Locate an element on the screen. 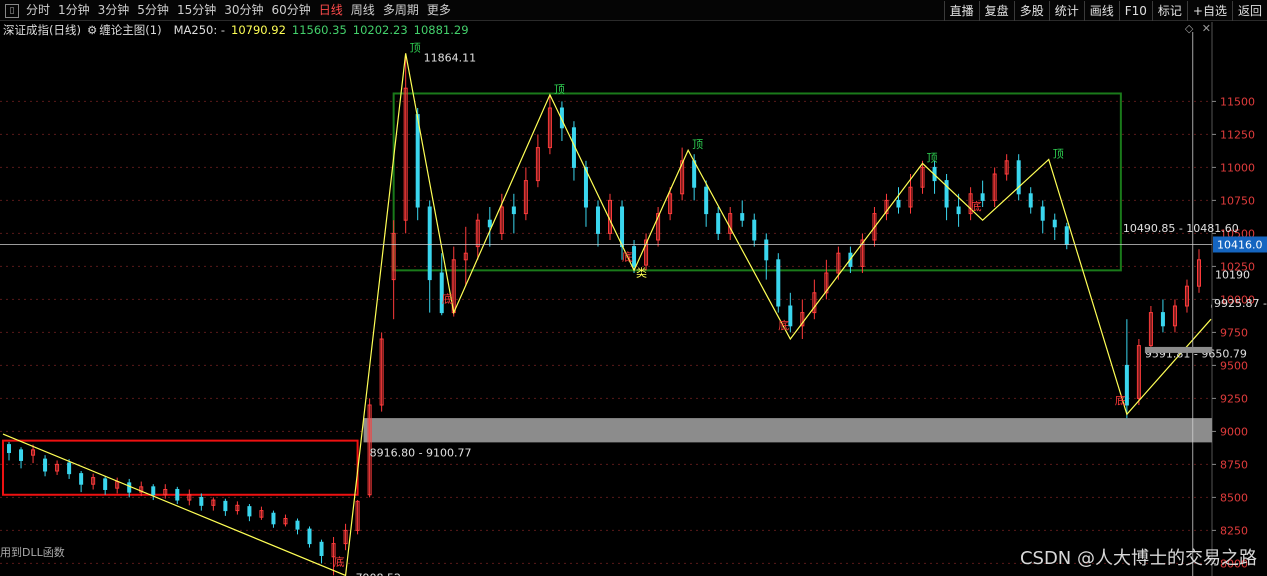 The image size is (1267, 576). tab-1min: 1分钟 is located at coordinates (74, 10).